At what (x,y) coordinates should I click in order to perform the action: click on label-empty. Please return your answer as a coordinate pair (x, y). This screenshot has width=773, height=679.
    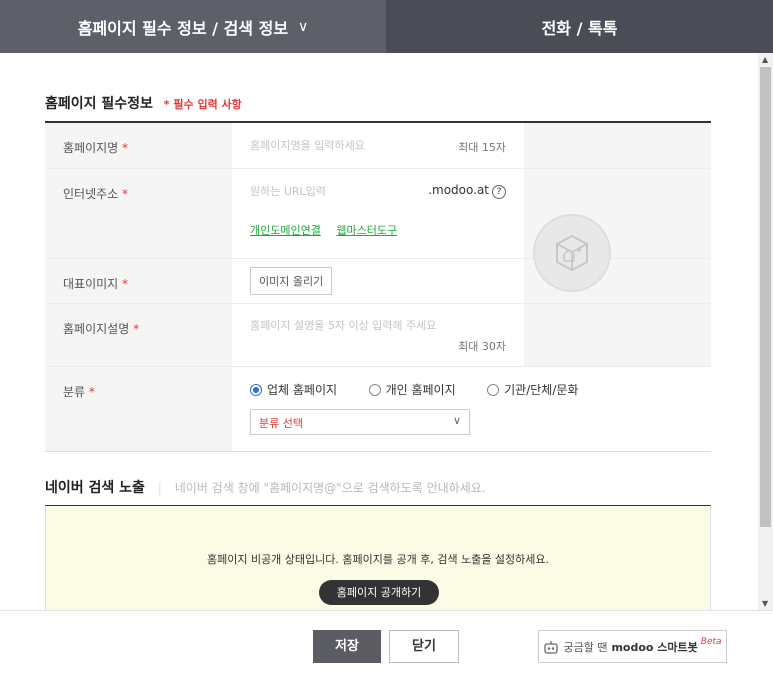
    Looking at the image, I should click on (138, 236).